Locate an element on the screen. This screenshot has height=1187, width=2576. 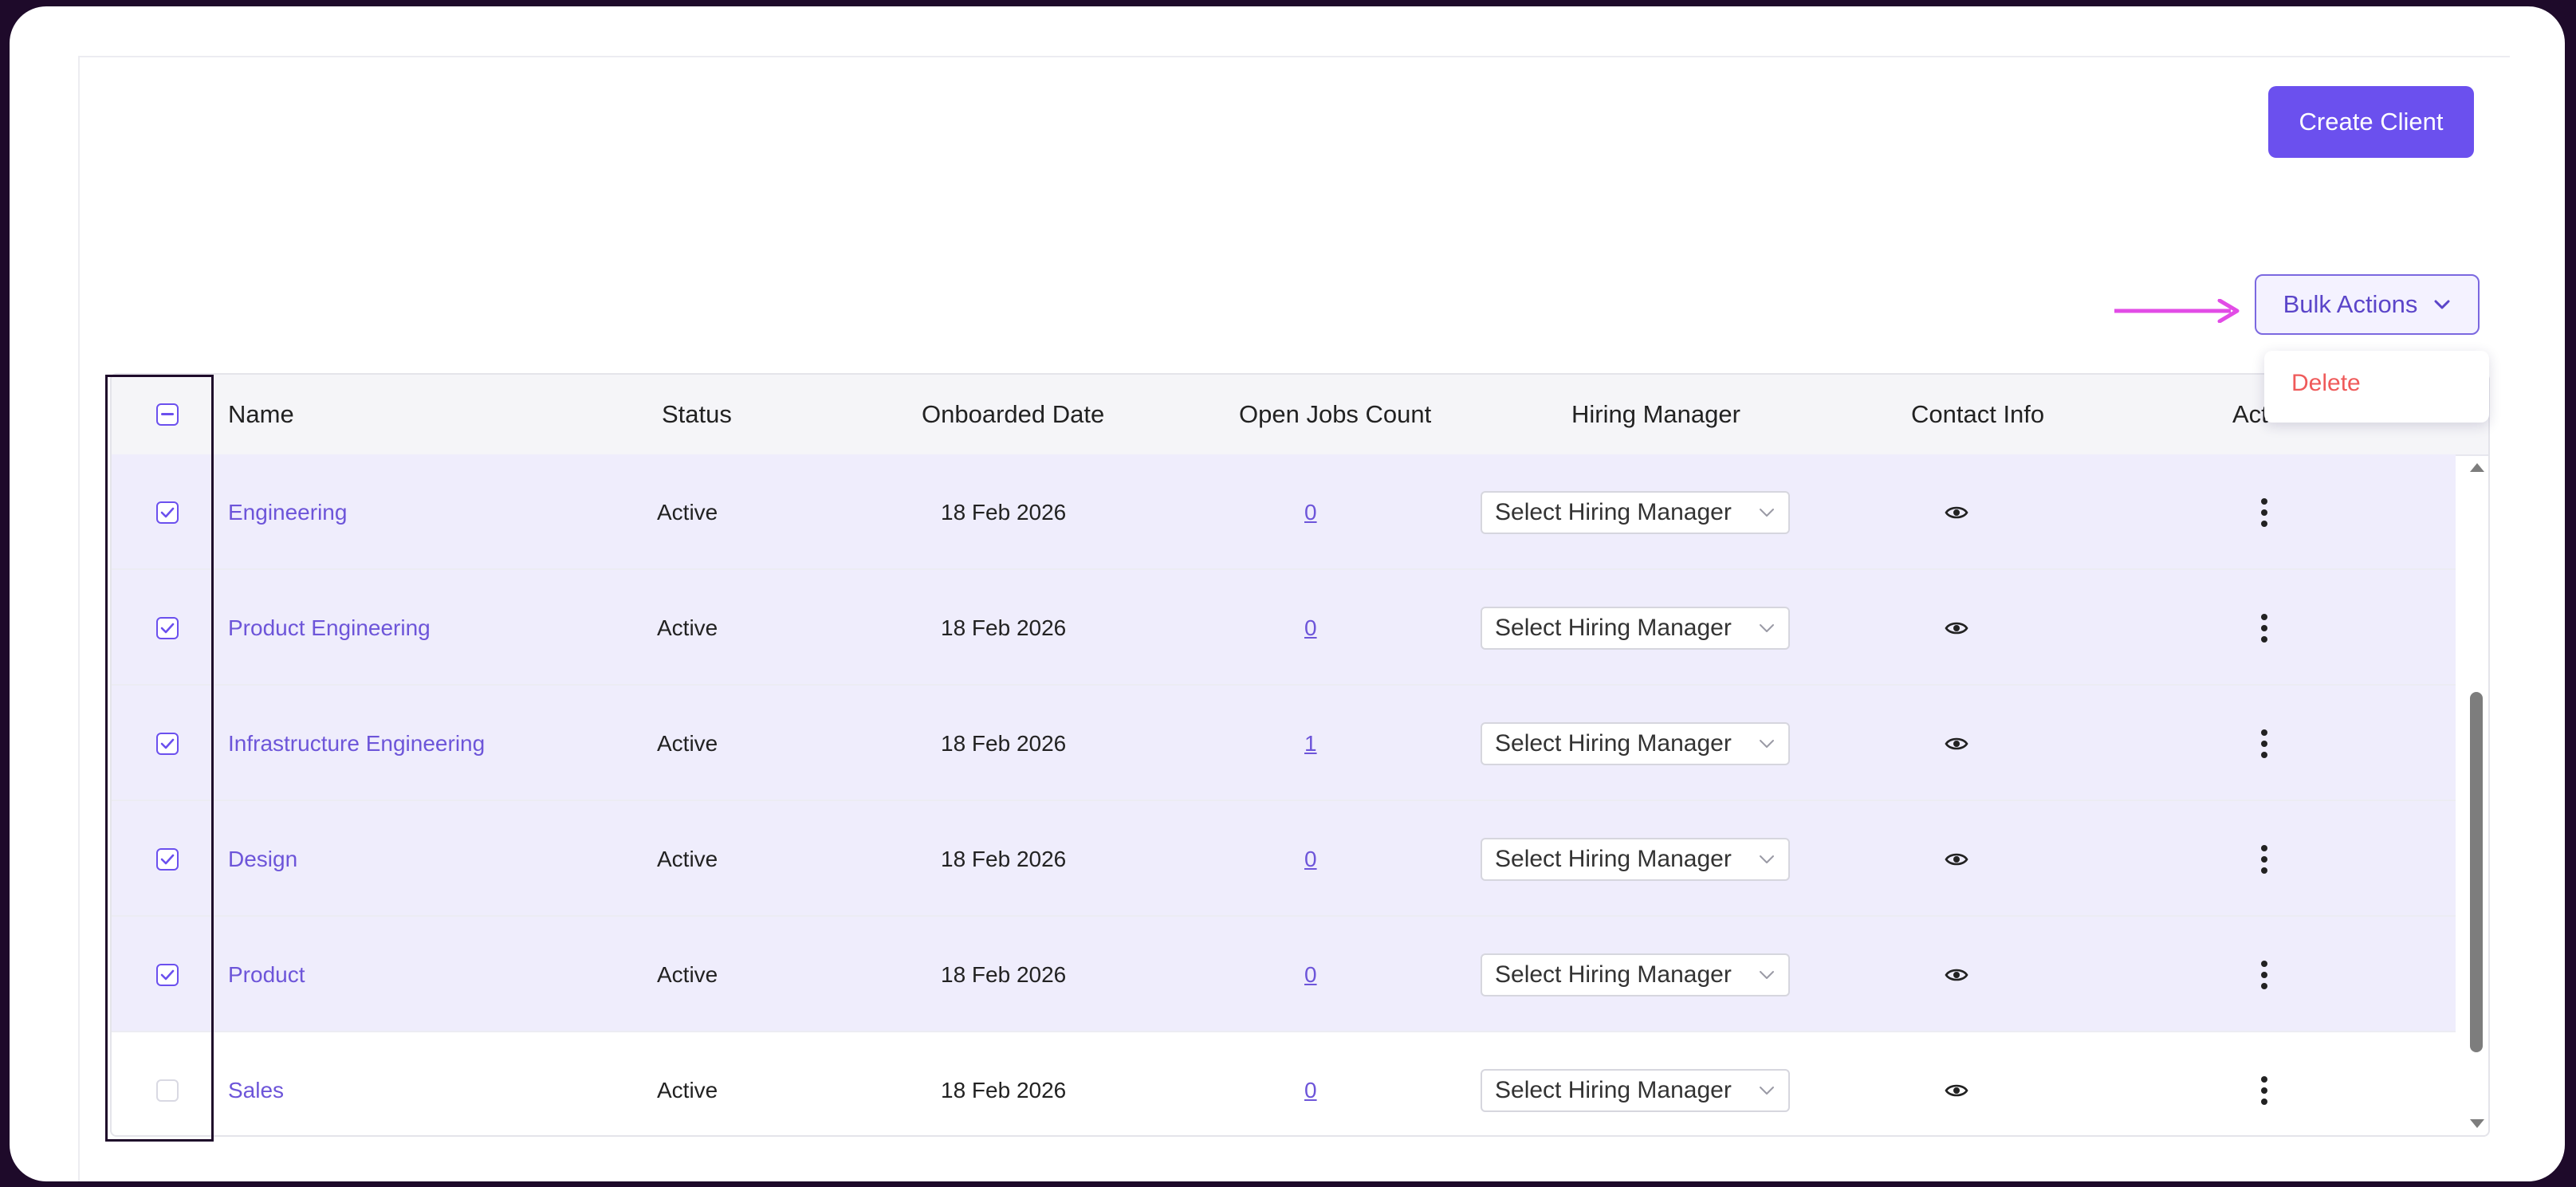
bulk-actions-menu: Delete is located at coordinates (2376, 387).